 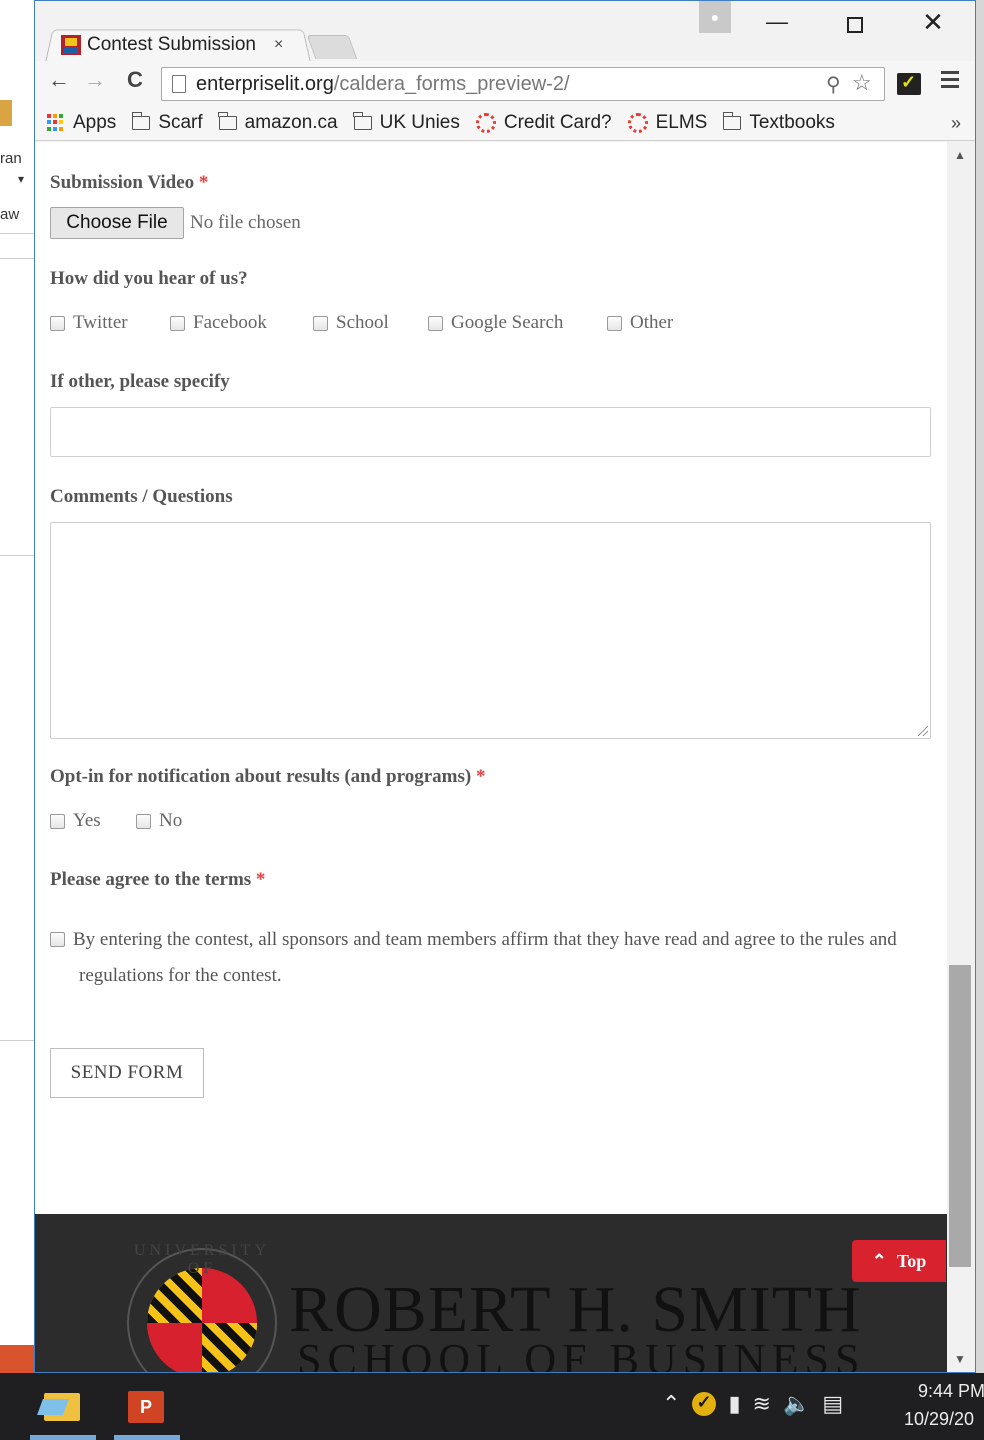 What do you see at coordinates (833, 84) in the screenshot?
I see `zoom-out-icon: ⚲` at bounding box center [833, 84].